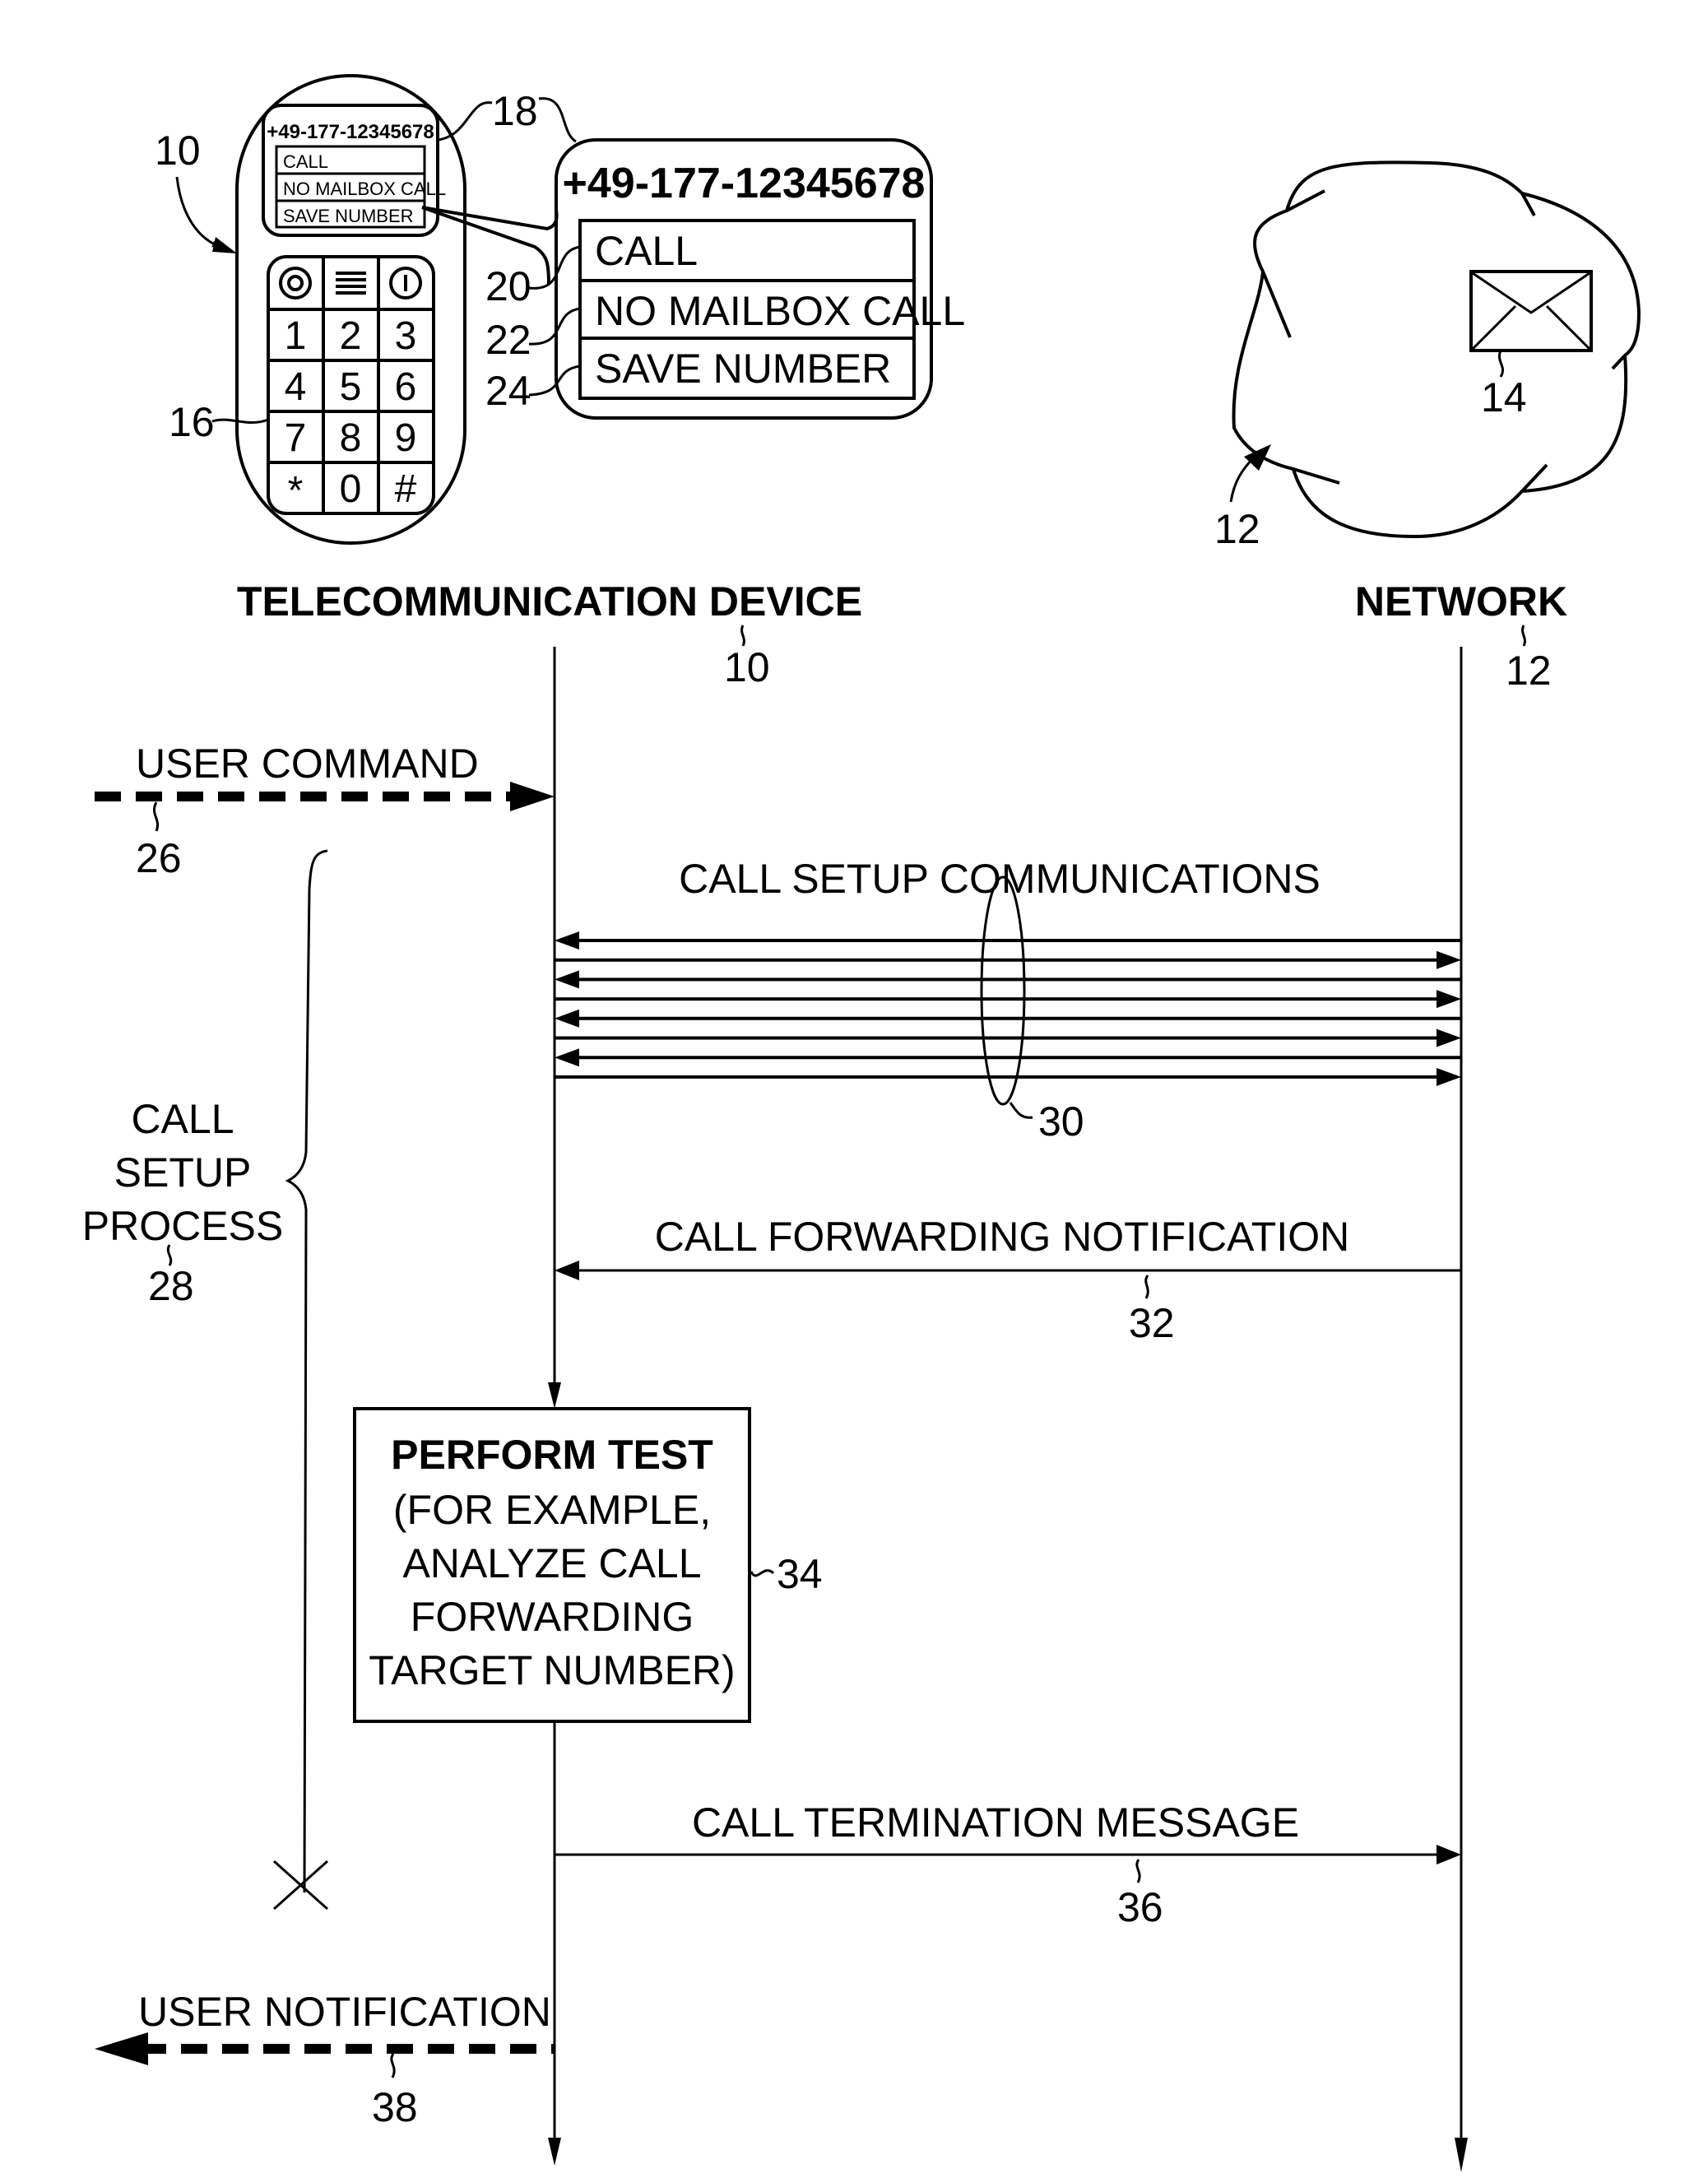  I want to click on user-command-label: USER COMMAND, so click(307, 764).